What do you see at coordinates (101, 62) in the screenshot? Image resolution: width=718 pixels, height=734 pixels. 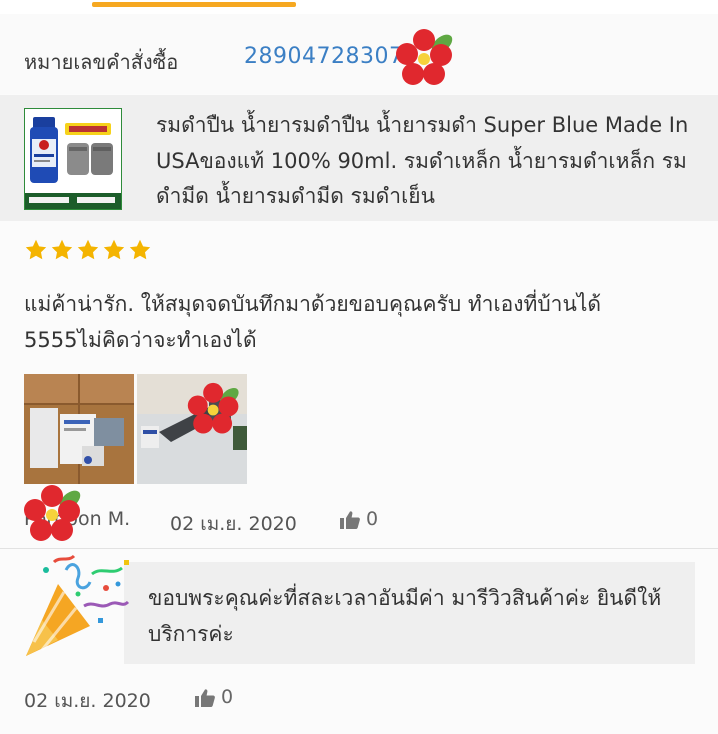 I see `order-number-label: หมายเลขคำสั่งซื้อ` at bounding box center [101, 62].